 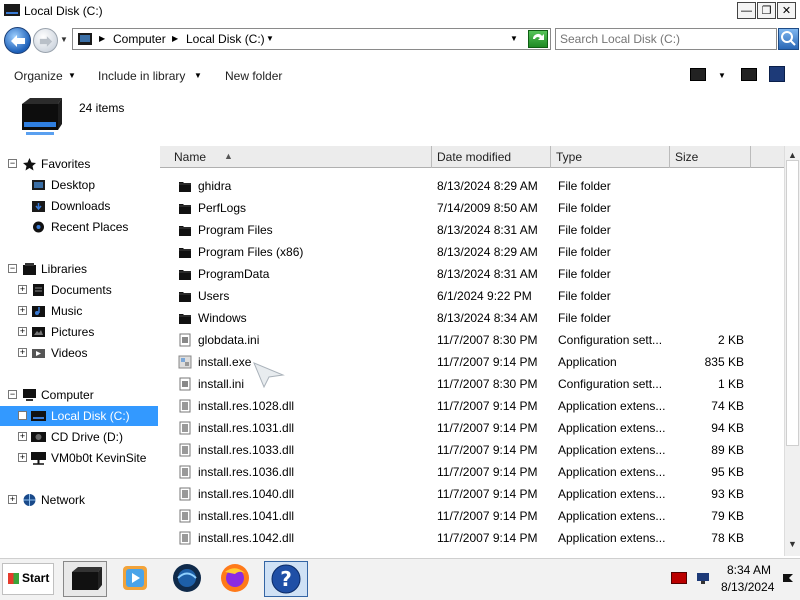 What do you see at coordinates (400, 11) in the screenshot?
I see `title-bar` at bounding box center [400, 11].